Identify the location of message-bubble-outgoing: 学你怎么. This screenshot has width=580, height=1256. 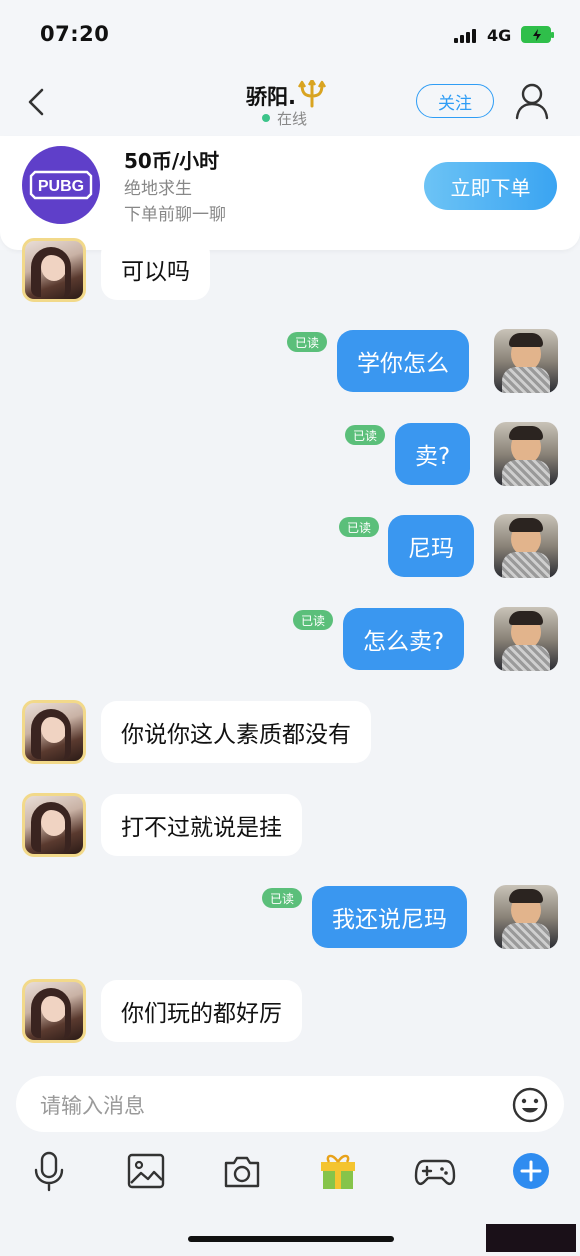
(403, 361).